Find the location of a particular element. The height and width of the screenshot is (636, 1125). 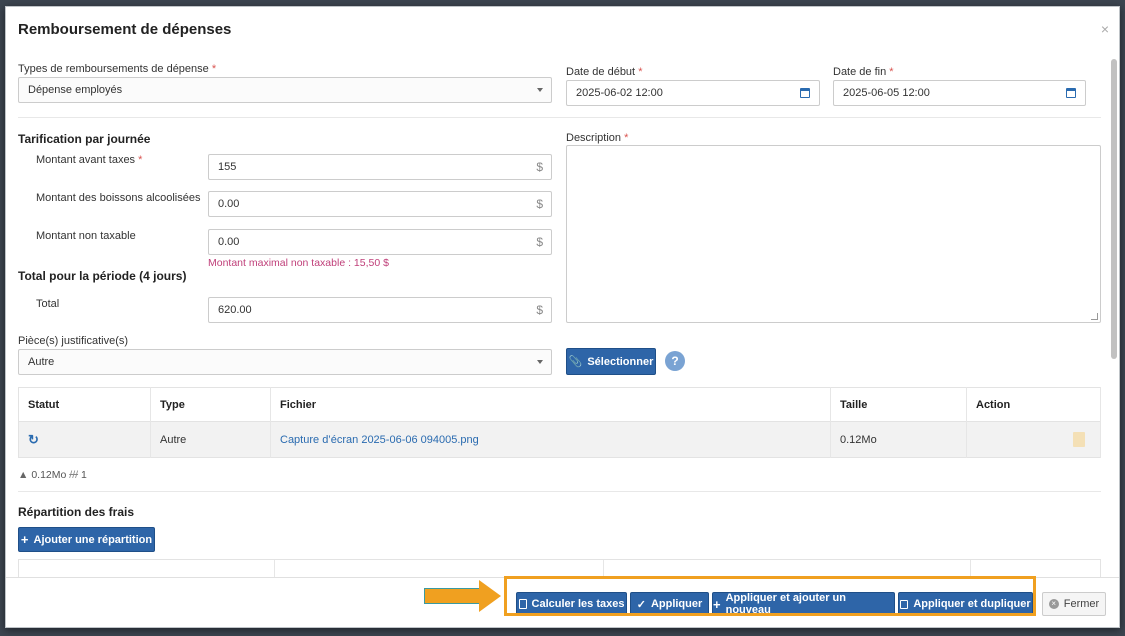

modal-title: Remboursement de dépenses is located at coordinates (125, 29).